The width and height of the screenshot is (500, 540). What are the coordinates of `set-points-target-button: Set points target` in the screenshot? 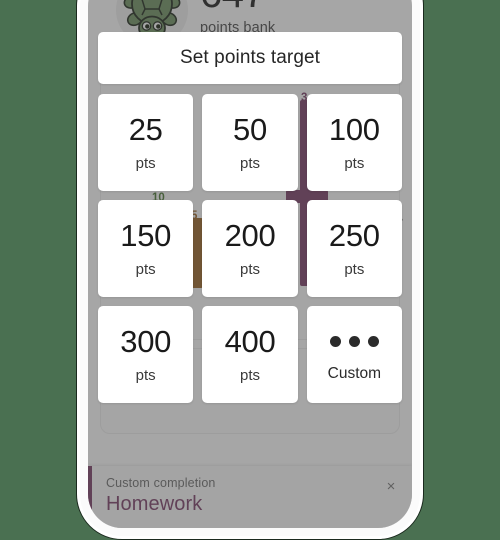 It's located at (250, 58).